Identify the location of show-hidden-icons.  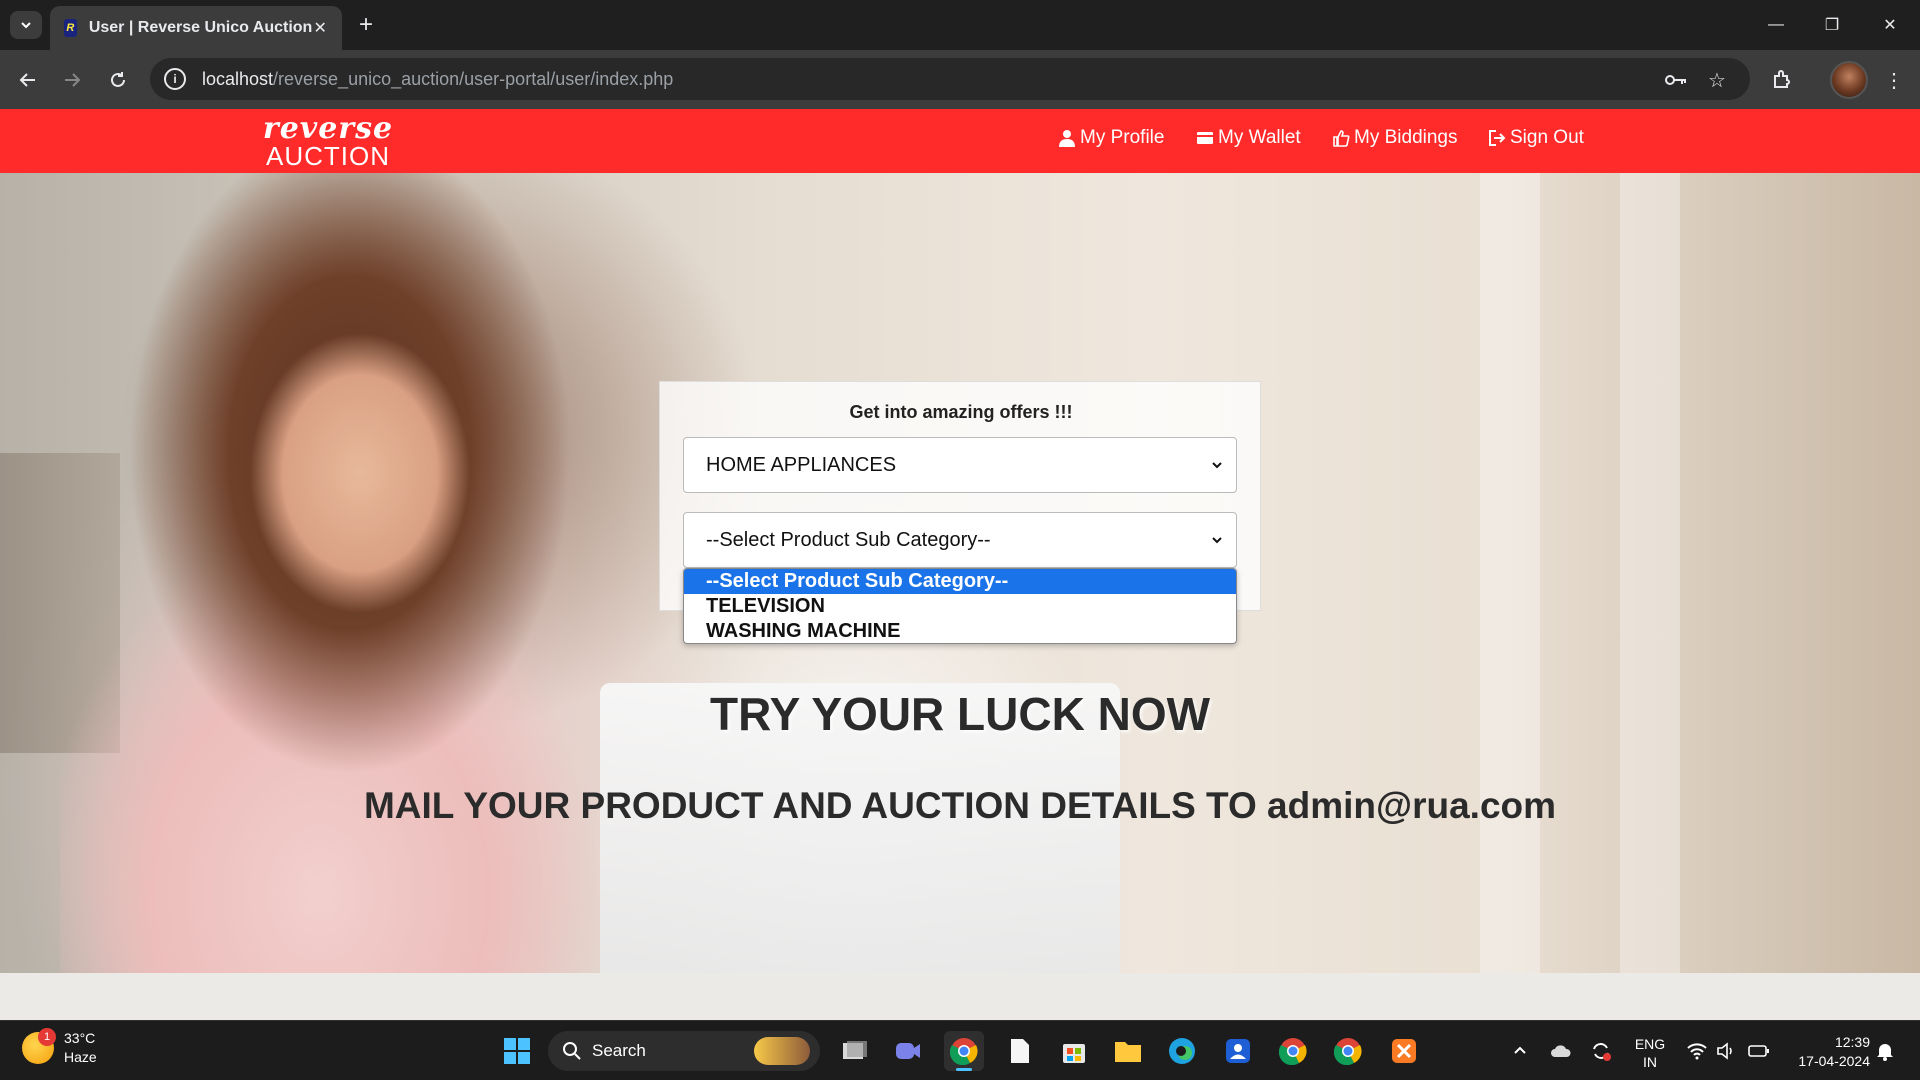
(1520, 1050).